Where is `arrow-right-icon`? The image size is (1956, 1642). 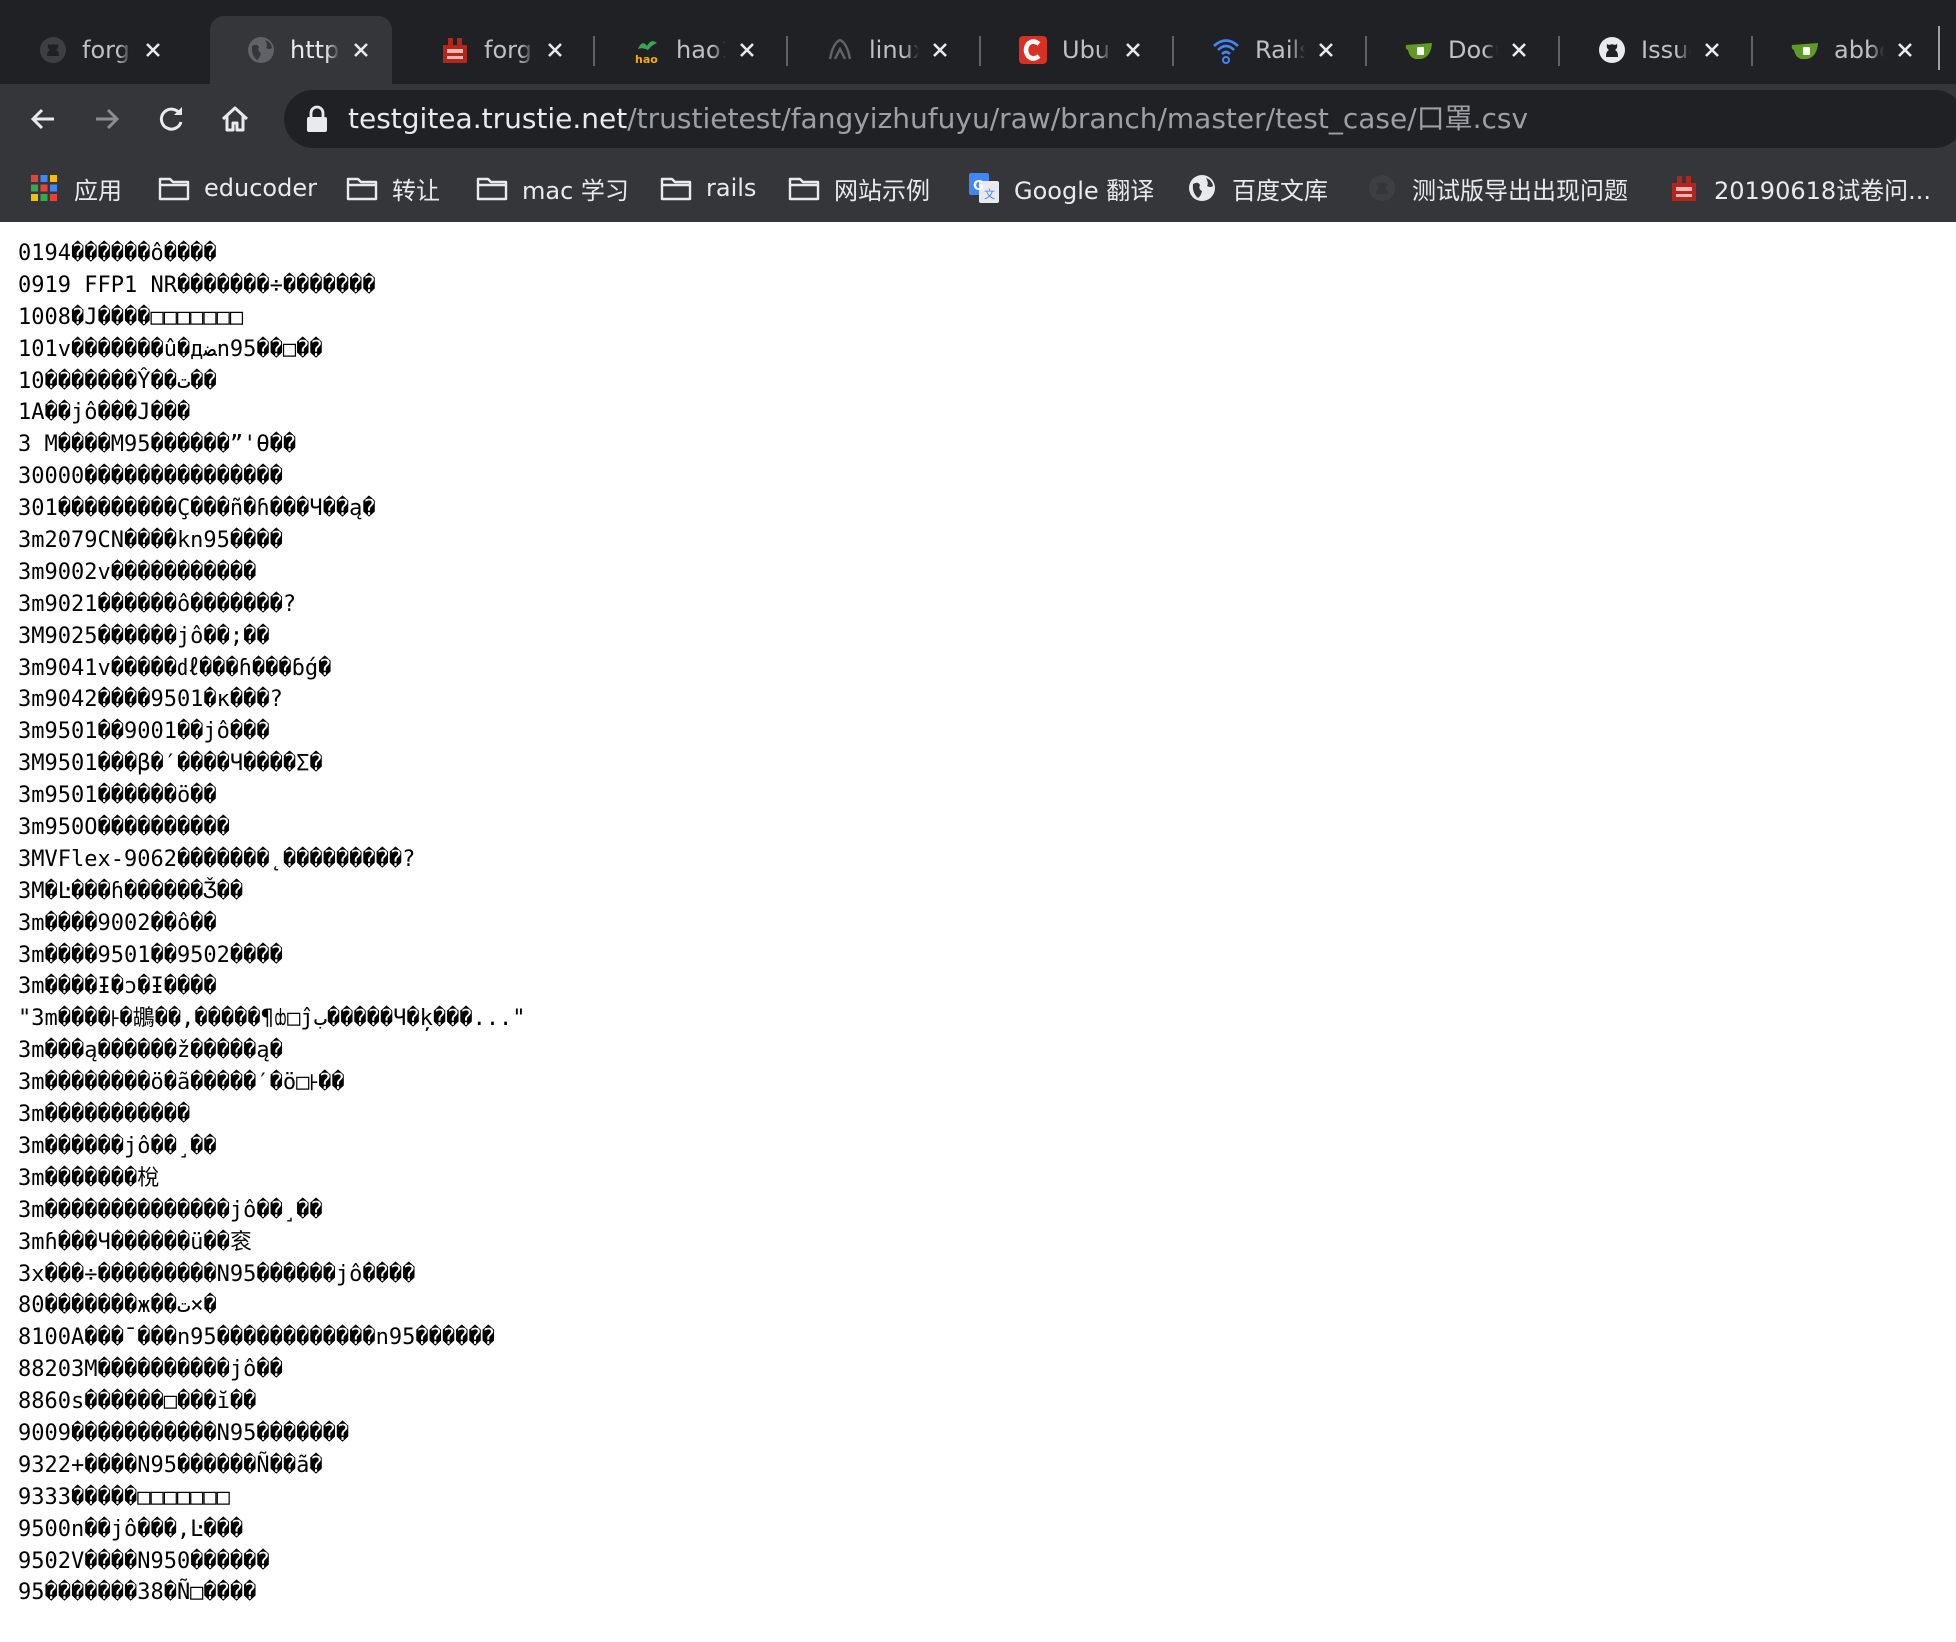 arrow-right-icon is located at coordinates (108, 119).